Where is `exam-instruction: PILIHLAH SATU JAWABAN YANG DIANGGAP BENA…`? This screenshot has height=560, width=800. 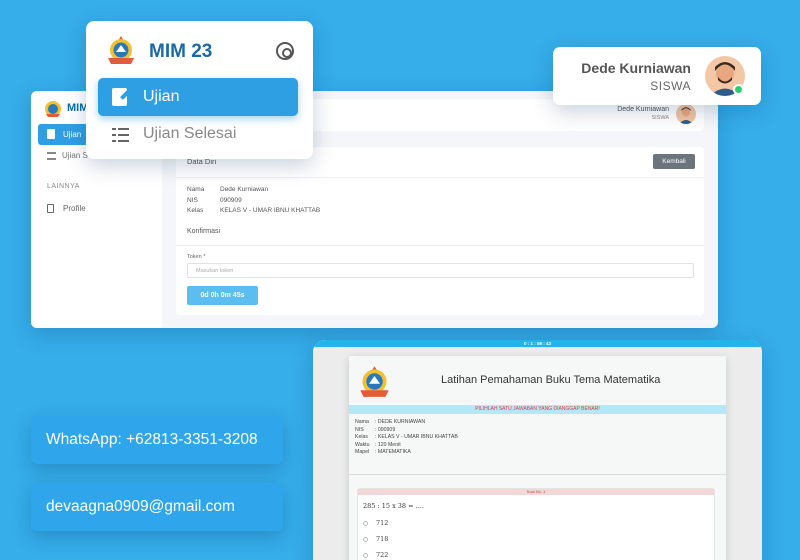
exam-instruction: PILIHLAH SATU JAWABAN YANG DIANGGAP BENA… is located at coordinates (537, 409).